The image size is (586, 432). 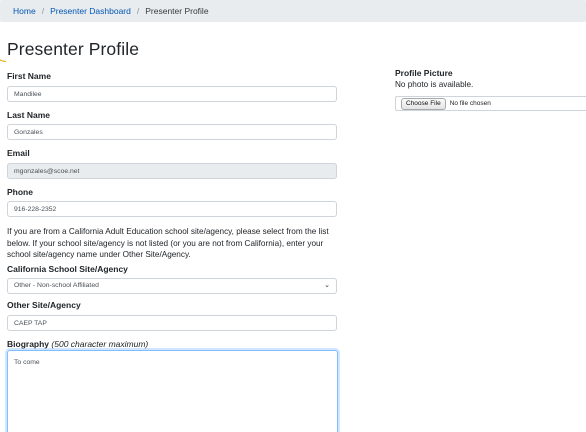 I want to click on profile-picture-file-input: Choose File No file chosen, so click(x=490, y=103).